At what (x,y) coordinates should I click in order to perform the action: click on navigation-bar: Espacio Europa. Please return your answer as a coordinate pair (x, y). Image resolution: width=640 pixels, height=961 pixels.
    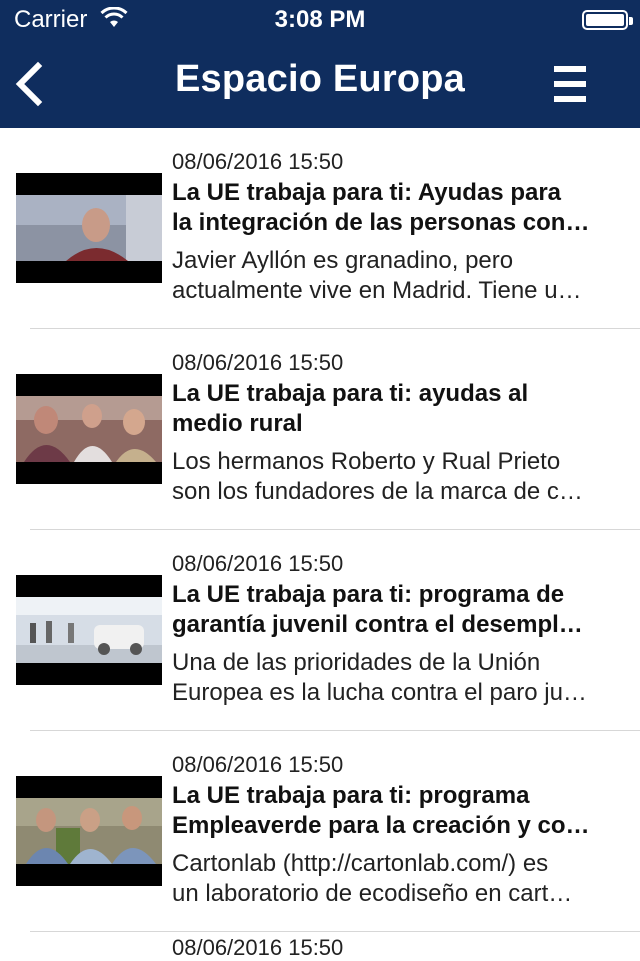
    Looking at the image, I should click on (320, 84).